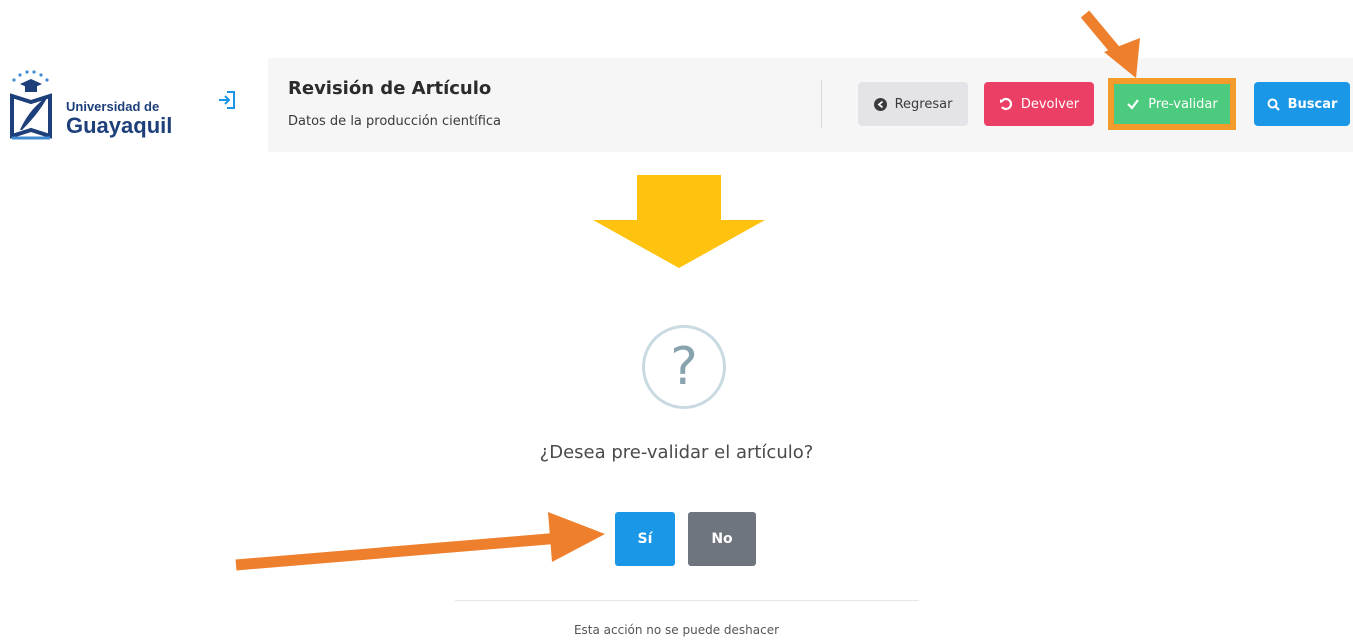 This screenshot has width=1353, height=641. I want to click on confirm-no-button: No, so click(722, 539).